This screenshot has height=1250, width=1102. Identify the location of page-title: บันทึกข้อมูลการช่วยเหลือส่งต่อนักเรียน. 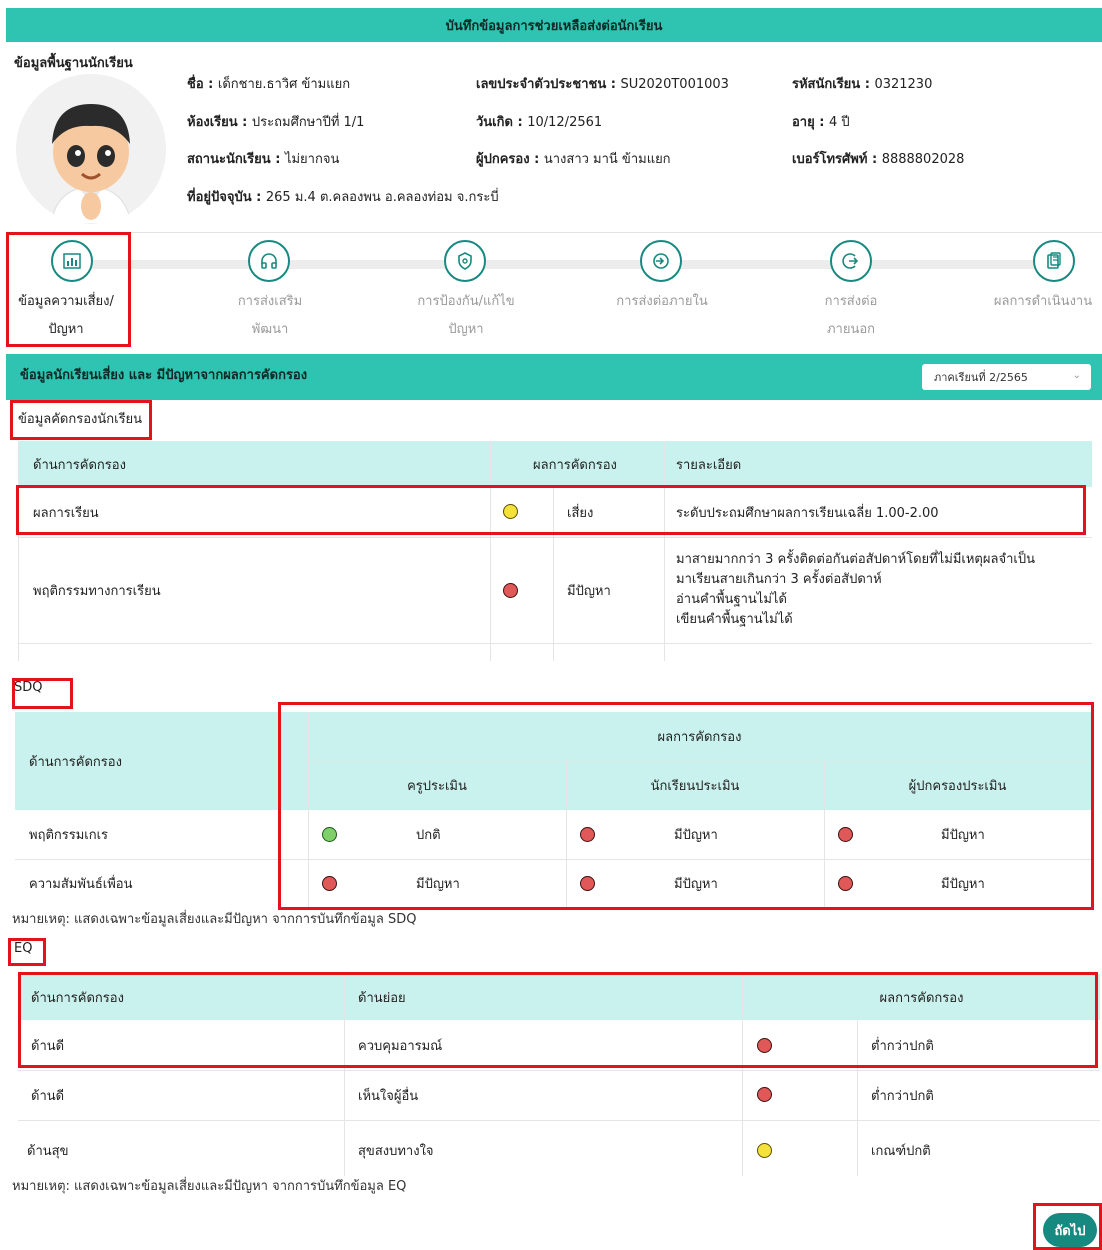
(554, 26).